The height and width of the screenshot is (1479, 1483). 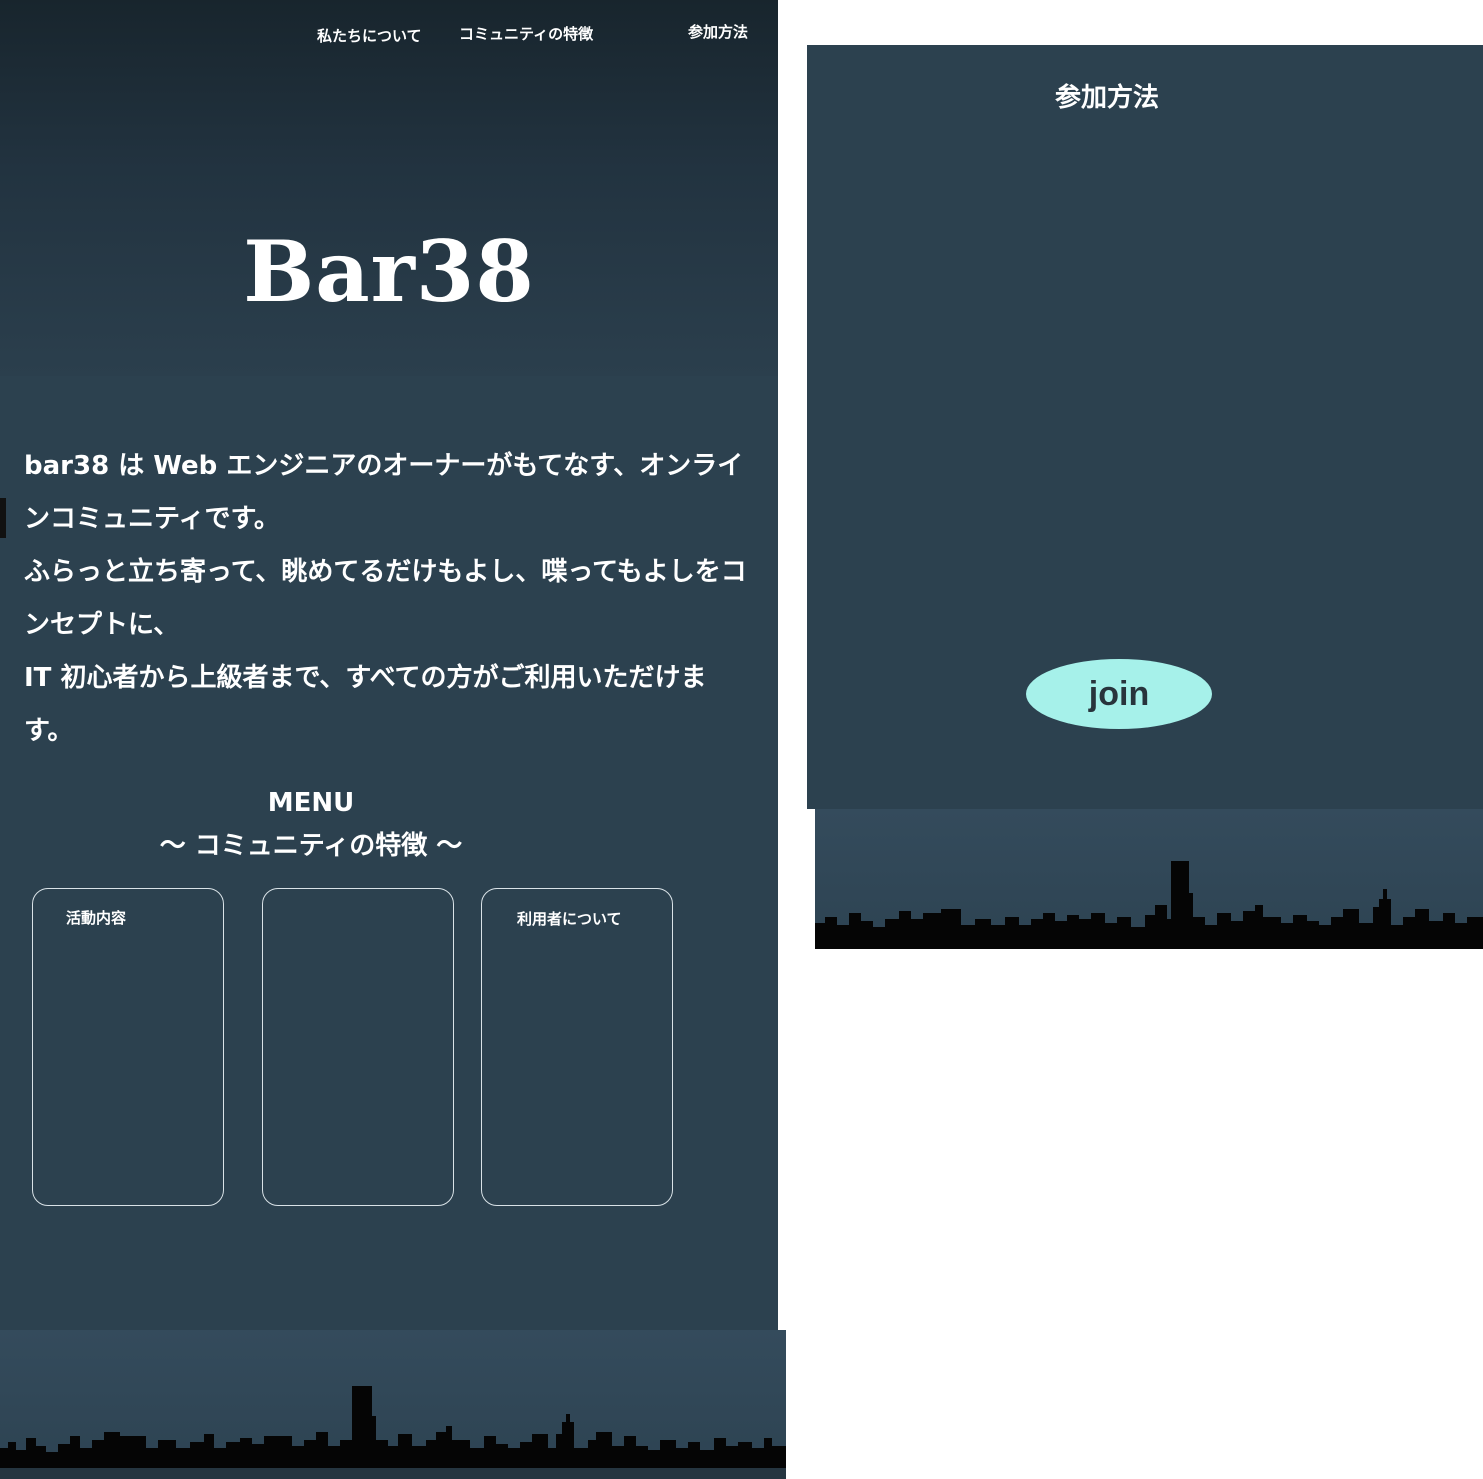 What do you see at coordinates (577, 1047) in the screenshot?
I see `feature-card-users: 利用者について` at bounding box center [577, 1047].